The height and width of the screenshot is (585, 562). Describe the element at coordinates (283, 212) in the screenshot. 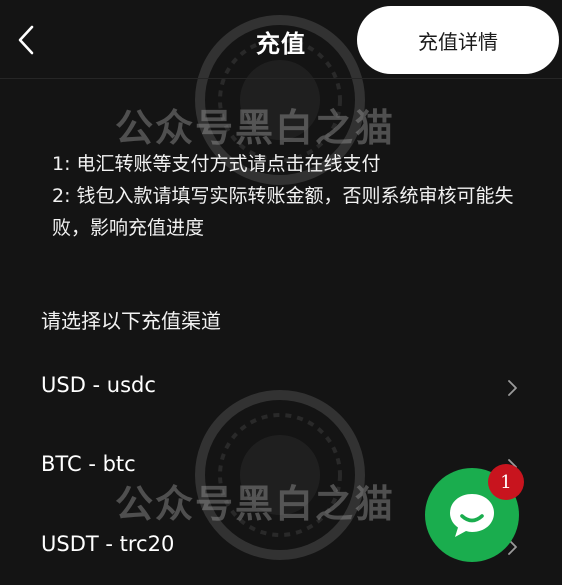

I see `notice-line-2: 2: 钱包入款请填写实际转账金额，否则系统审核可能失败，影响充值进度` at that location.